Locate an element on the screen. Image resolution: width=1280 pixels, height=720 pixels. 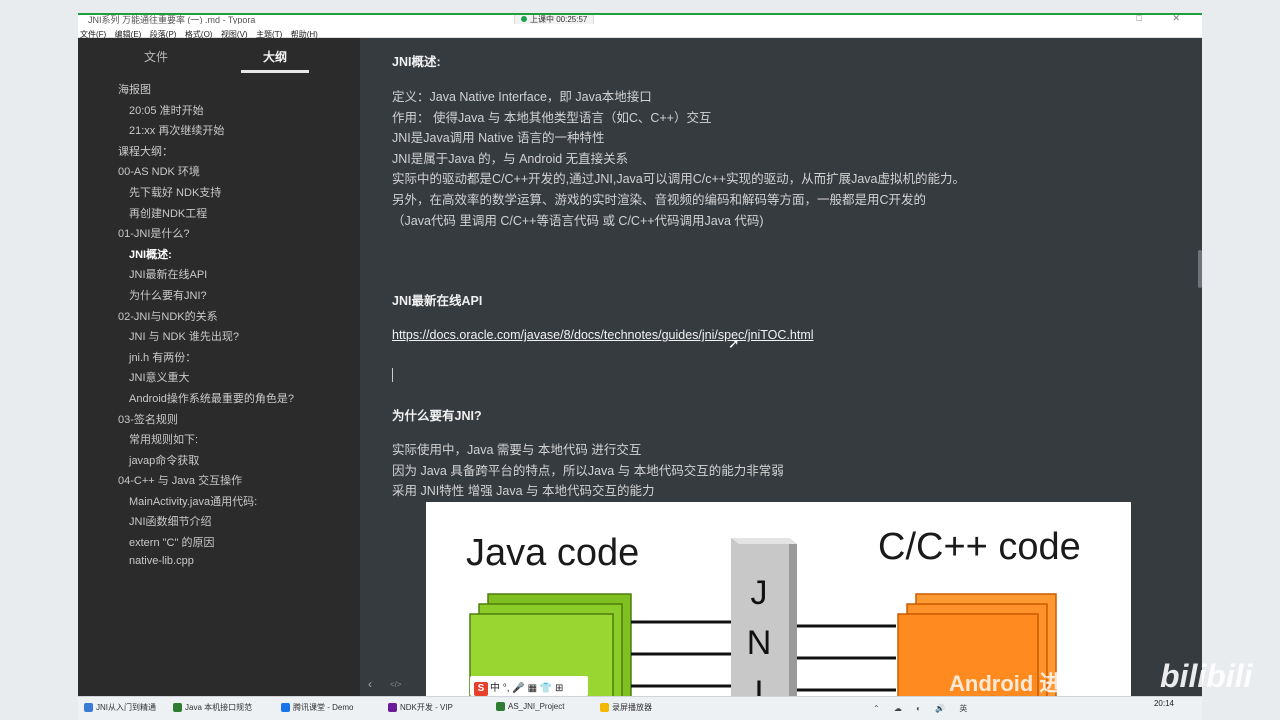
taskbar-item: 录屏播放器 is located at coordinates (626, 707).